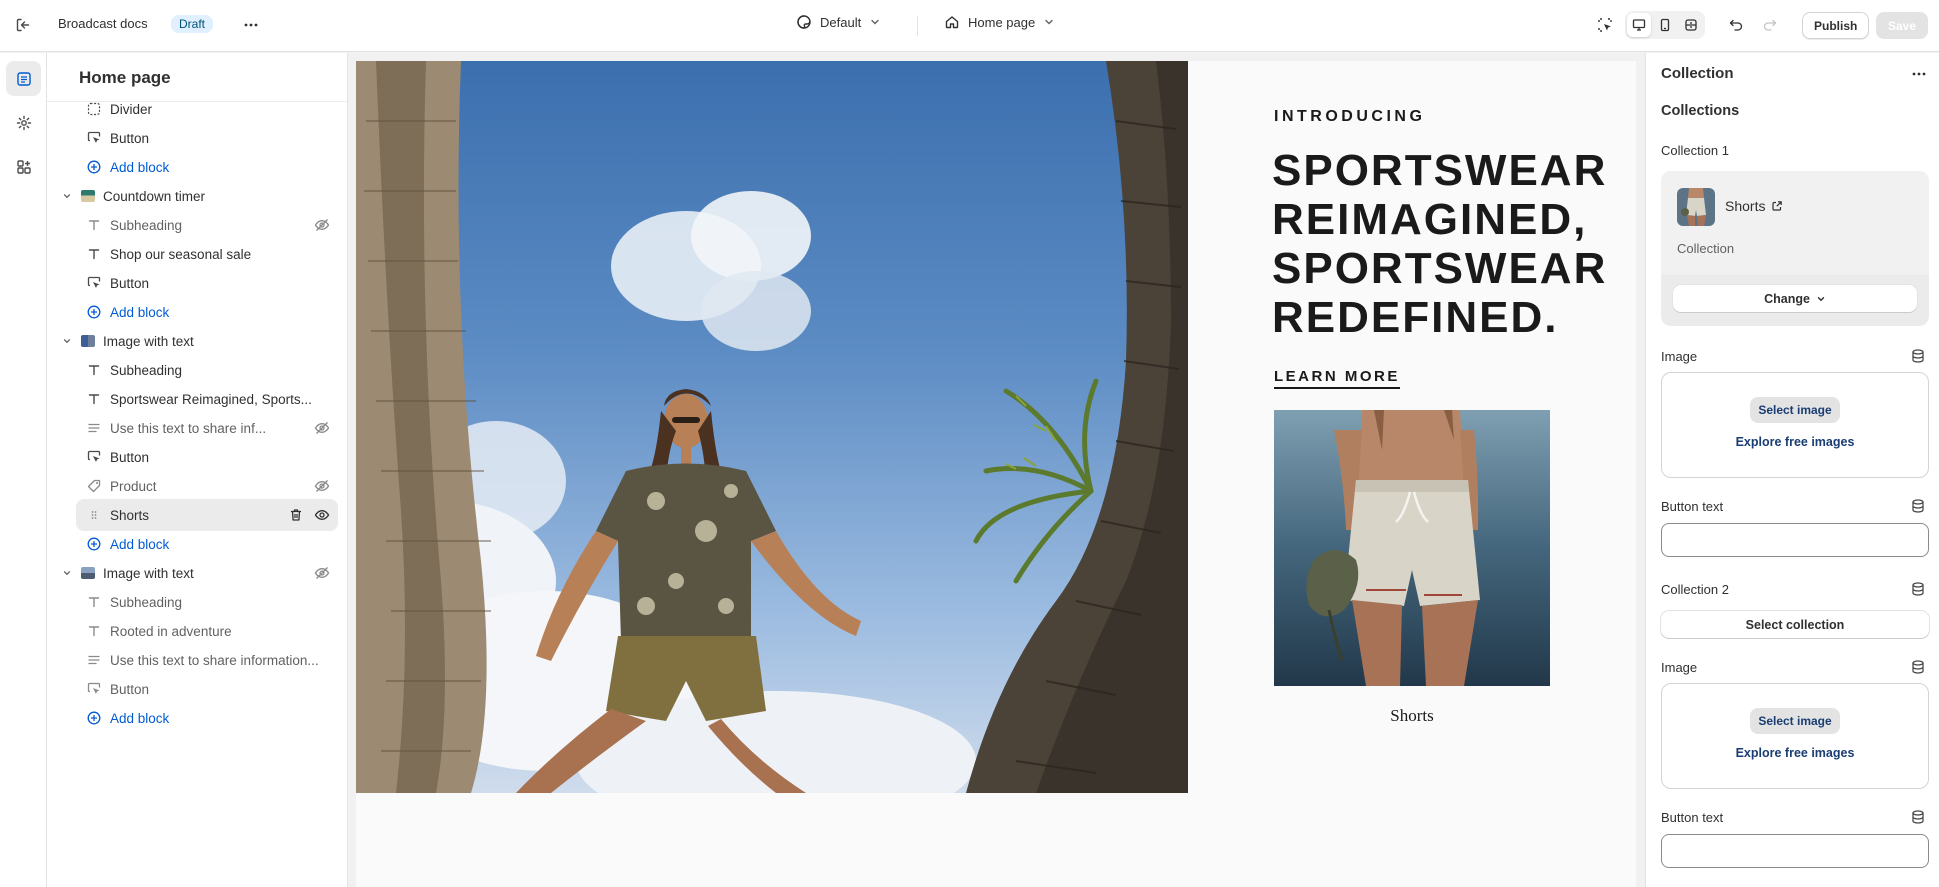 The height and width of the screenshot is (887, 1939). What do you see at coordinates (999, 22) in the screenshot?
I see `page-selector: Home page` at bounding box center [999, 22].